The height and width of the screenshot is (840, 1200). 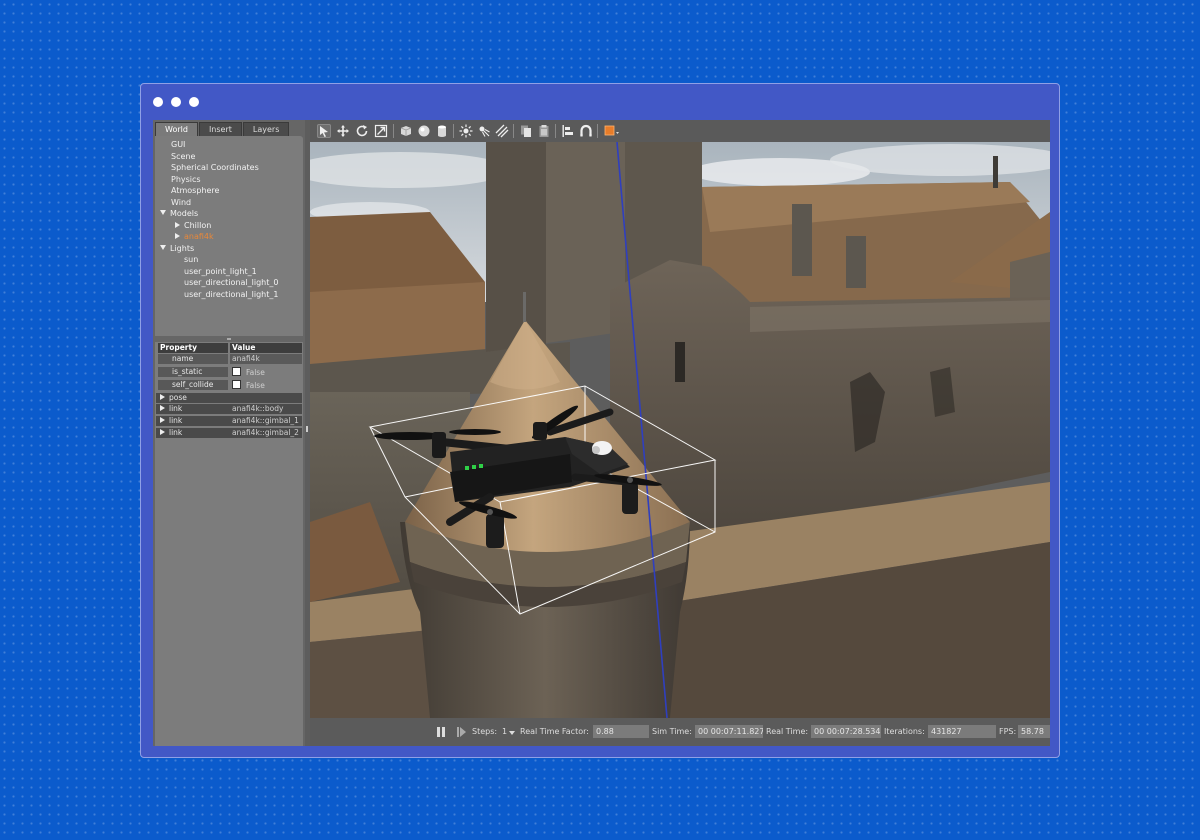 What do you see at coordinates (220, 272) in the screenshot?
I see `tree-item-user-point-light-1: user_point_light_1` at bounding box center [220, 272].